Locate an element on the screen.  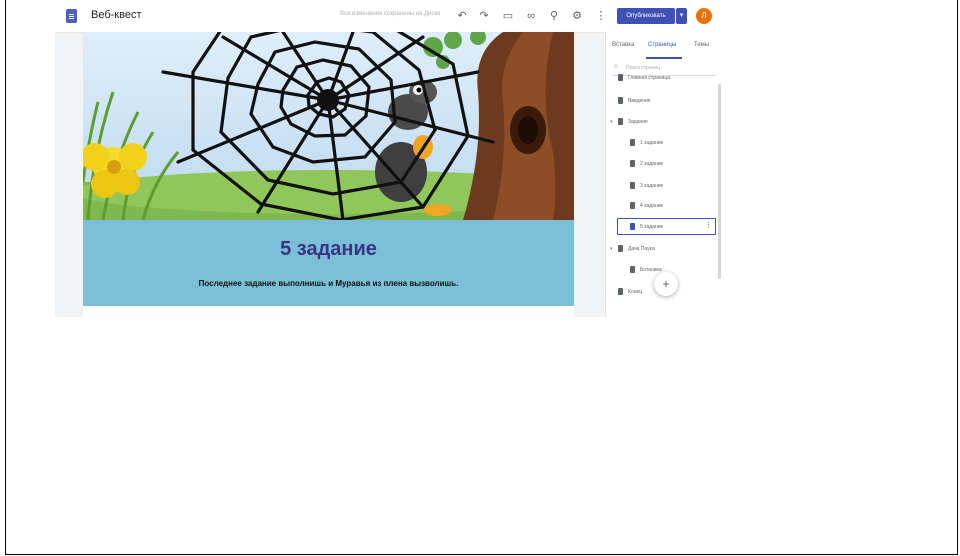
tree-item-home: Главная страница is located at coordinates (644, 78).